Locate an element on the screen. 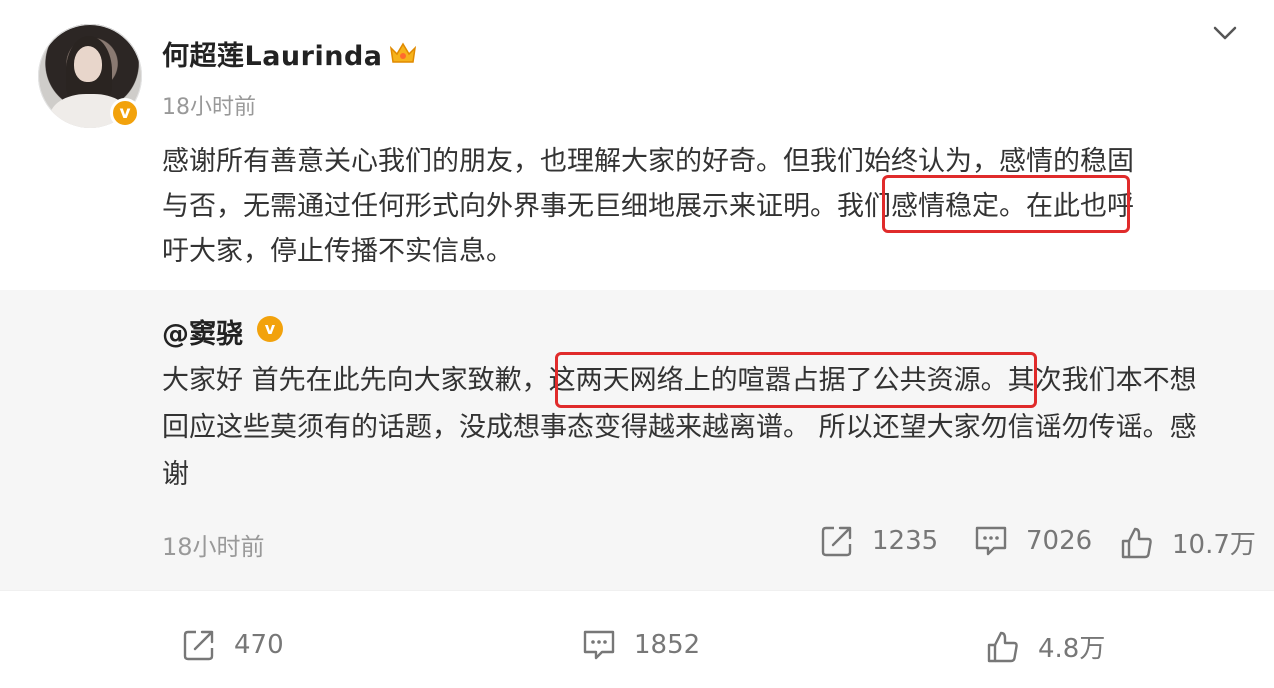  quote-user-name: @窦骁 is located at coordinates (202, 331).